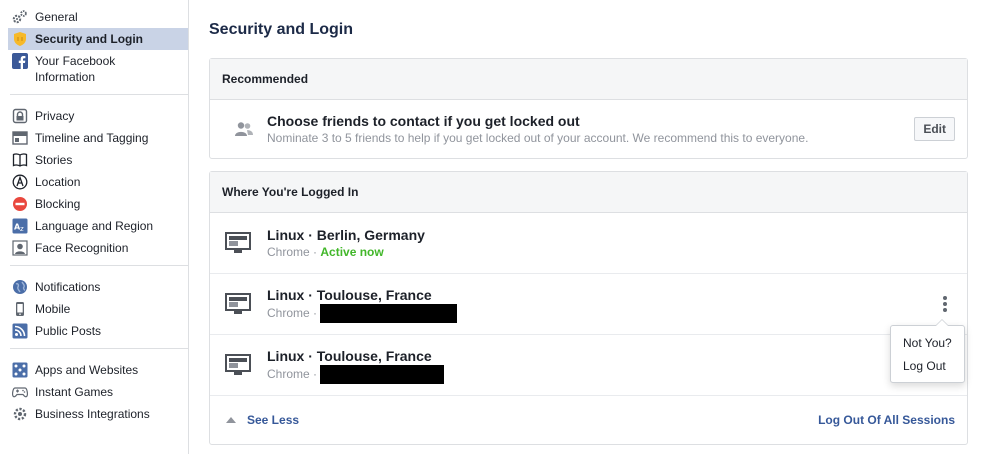  I want to click on session-title: Linux · Berlin, Germany, so click(346, 235).